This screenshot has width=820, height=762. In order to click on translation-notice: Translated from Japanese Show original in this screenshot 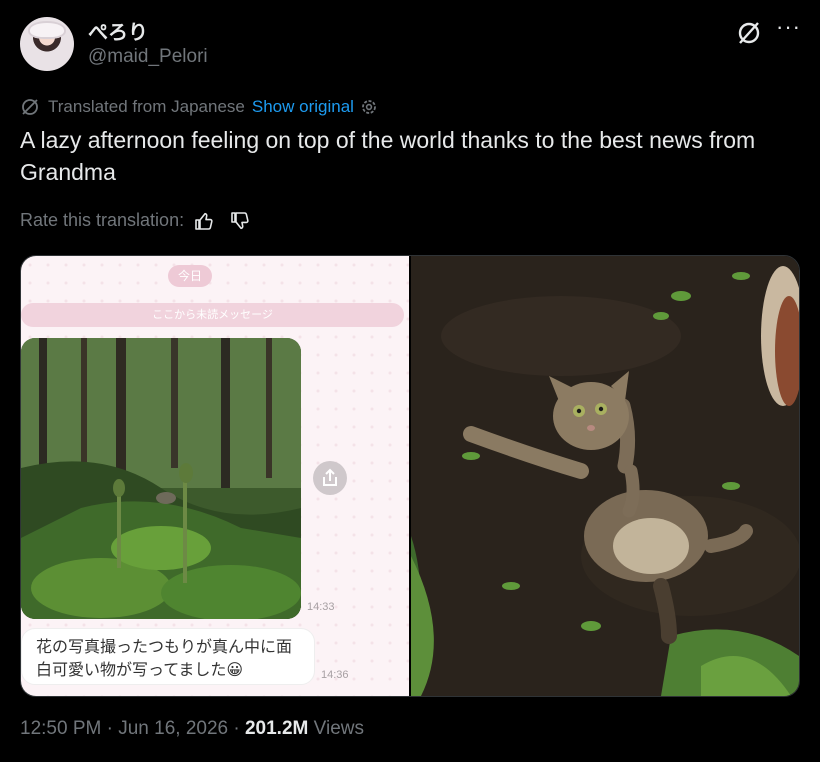, I will do `click(203, 107)`.